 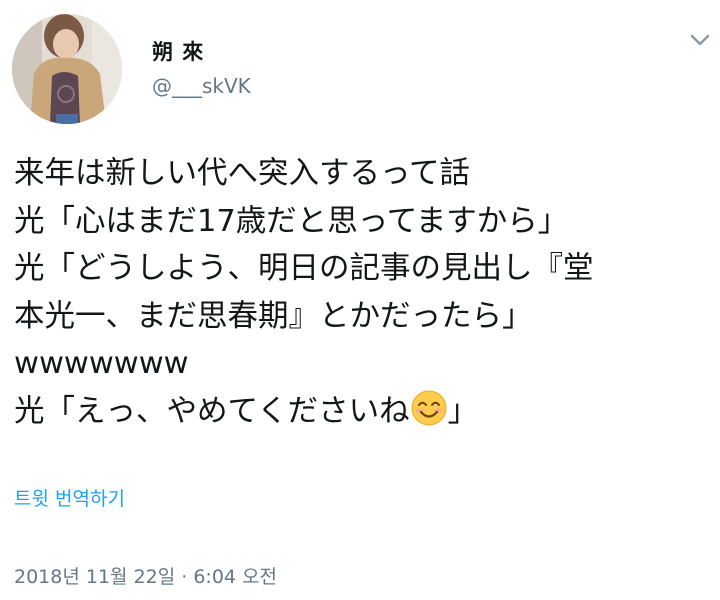 What do you see at coordinates (242, 173) in the screenshot?
I see `tweet-line: 来年は新しい代へ突入するって話` at bounding box center [242, 173].